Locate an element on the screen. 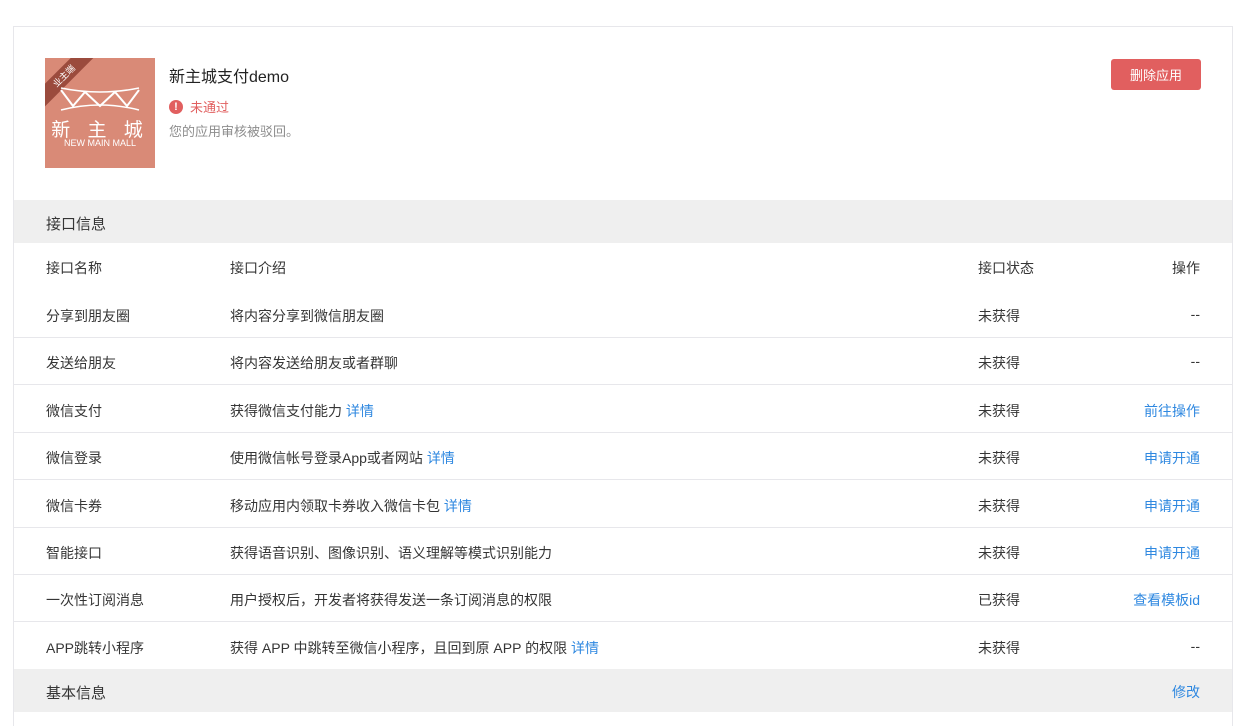 The height and width of the screenshot is (726, 1237). table-row: 微信支付 获得微信支付能力 详情 未获得 前往操作 is located at coordinates (623, 409).